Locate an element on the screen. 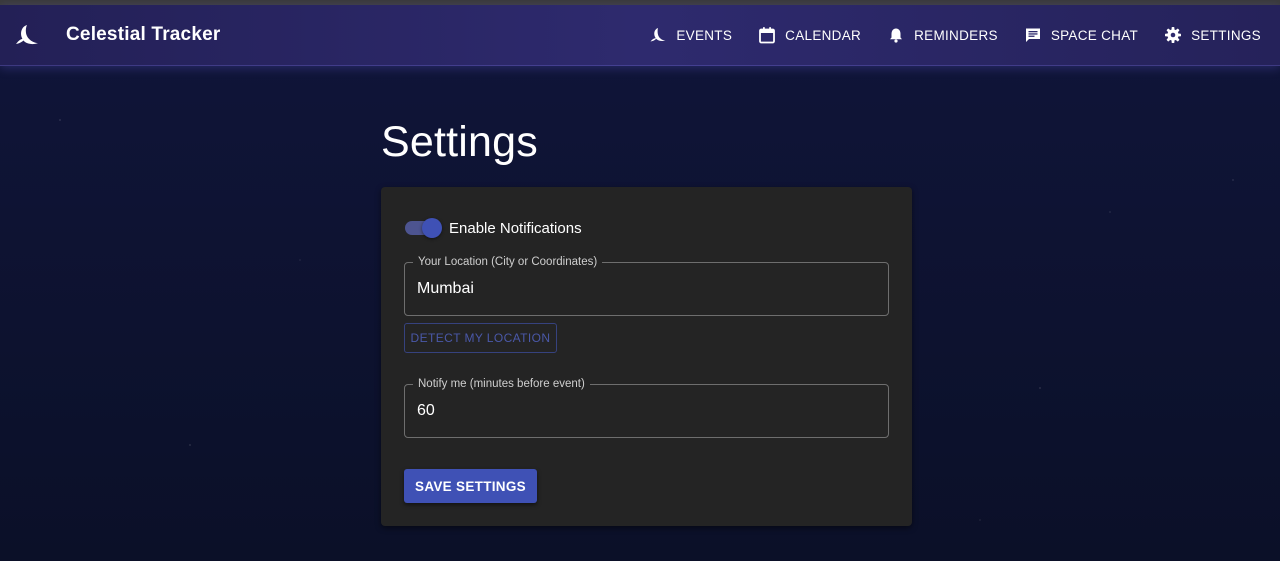 The height and width of the screenshot is (561, 1280). gear-icon is located at coordinates (1173, 35).